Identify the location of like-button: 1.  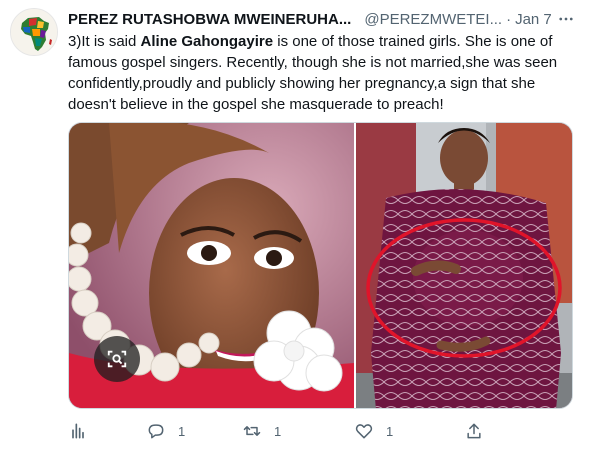
(409, 431).